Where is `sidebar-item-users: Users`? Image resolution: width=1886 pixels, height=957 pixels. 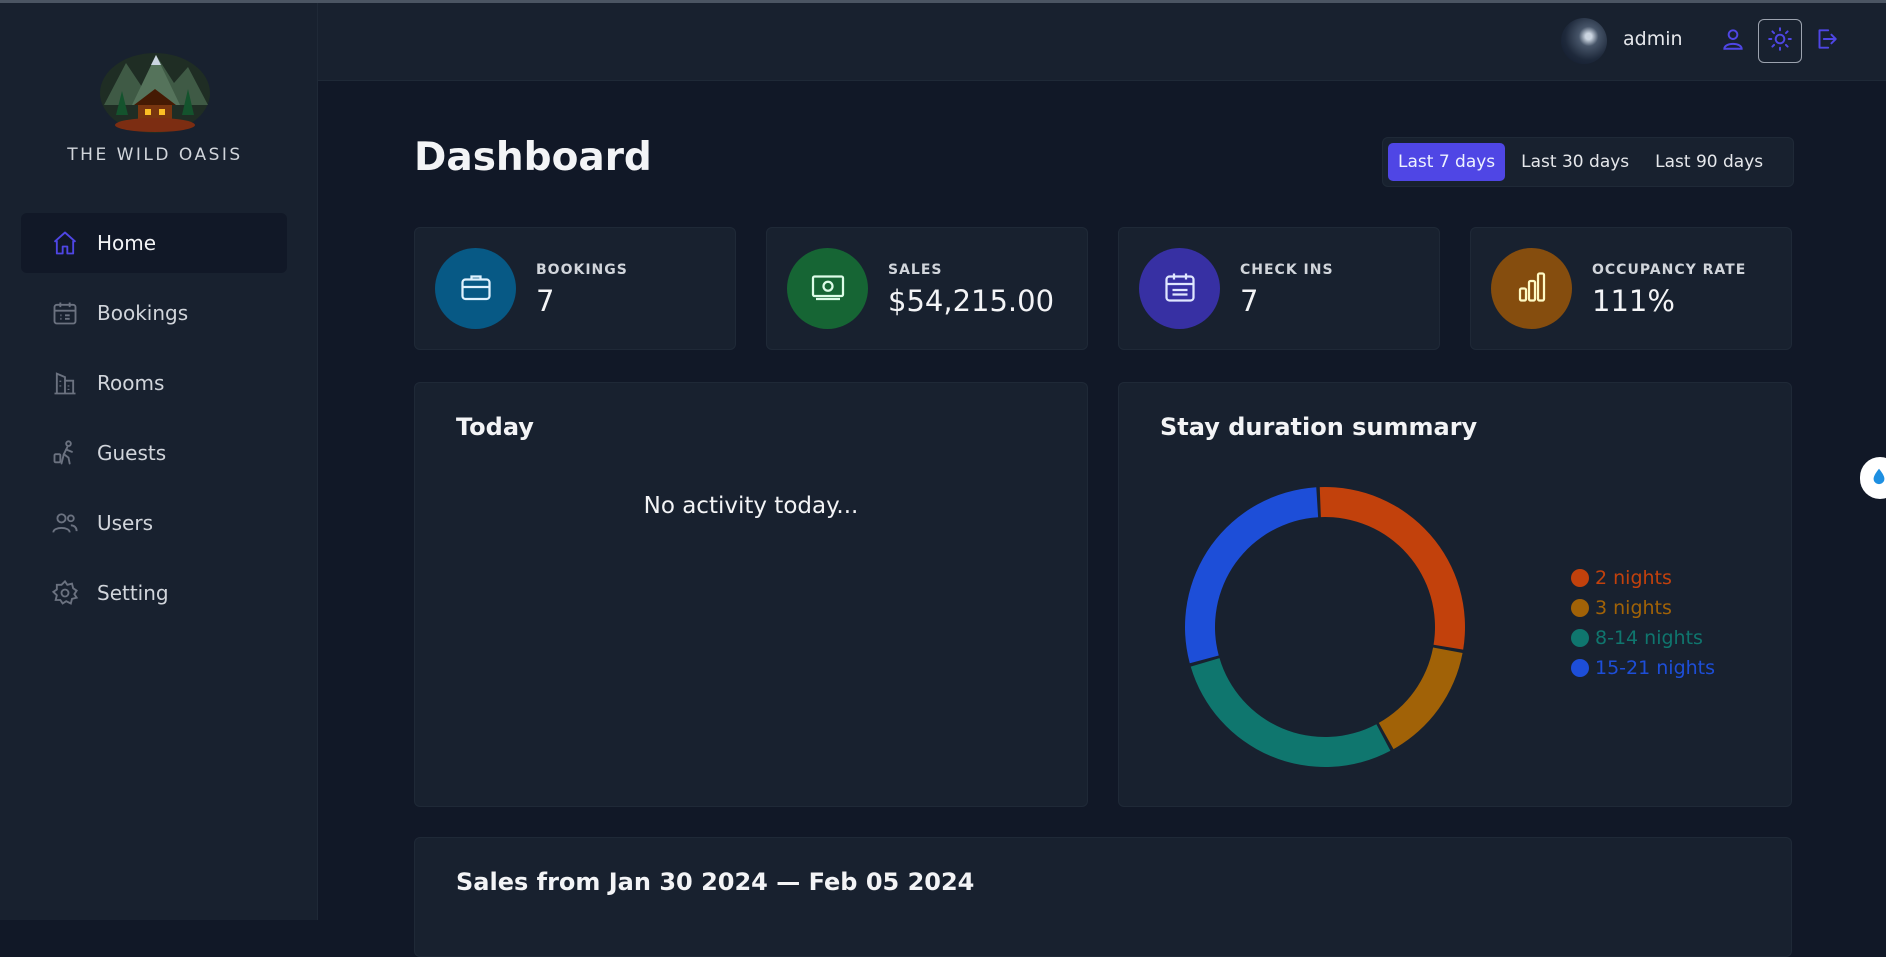
sidebar-item-users: Users is located at coordinates (154, 523).